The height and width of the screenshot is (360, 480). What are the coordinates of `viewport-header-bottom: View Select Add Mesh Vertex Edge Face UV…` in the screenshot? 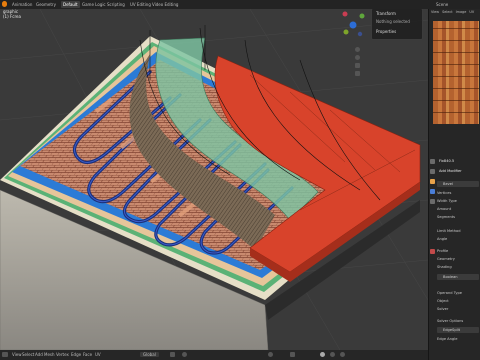 It's located at (214, 355).